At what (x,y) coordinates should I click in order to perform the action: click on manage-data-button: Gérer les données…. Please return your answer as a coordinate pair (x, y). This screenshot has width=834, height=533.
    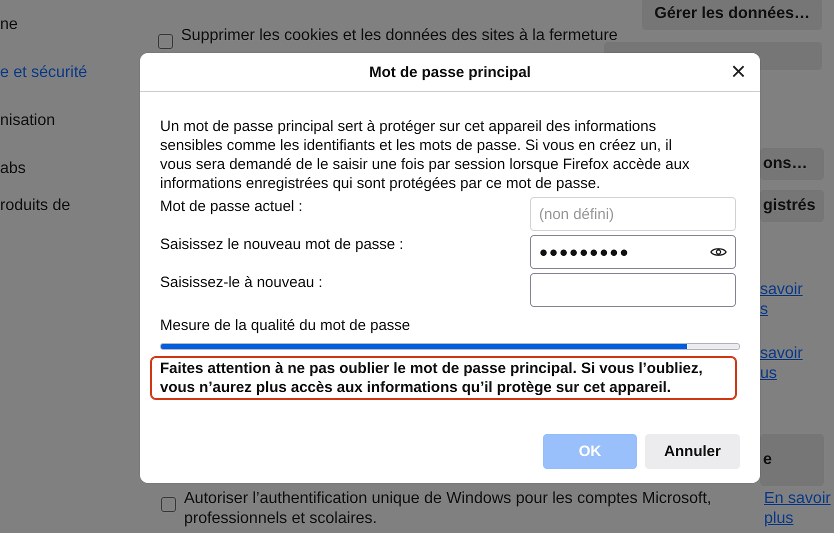
    Looking at the image, I should click on (732, 15).